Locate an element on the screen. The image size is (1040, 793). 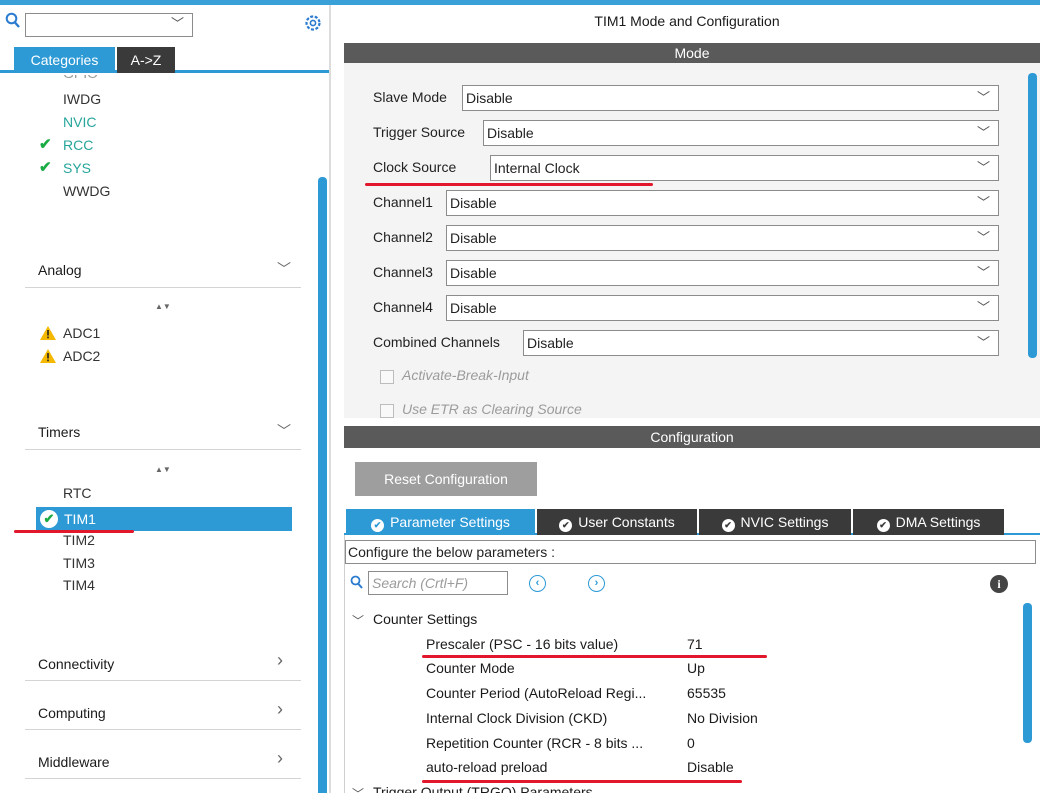
param-value: 0 is located at coordinates (691, 743).